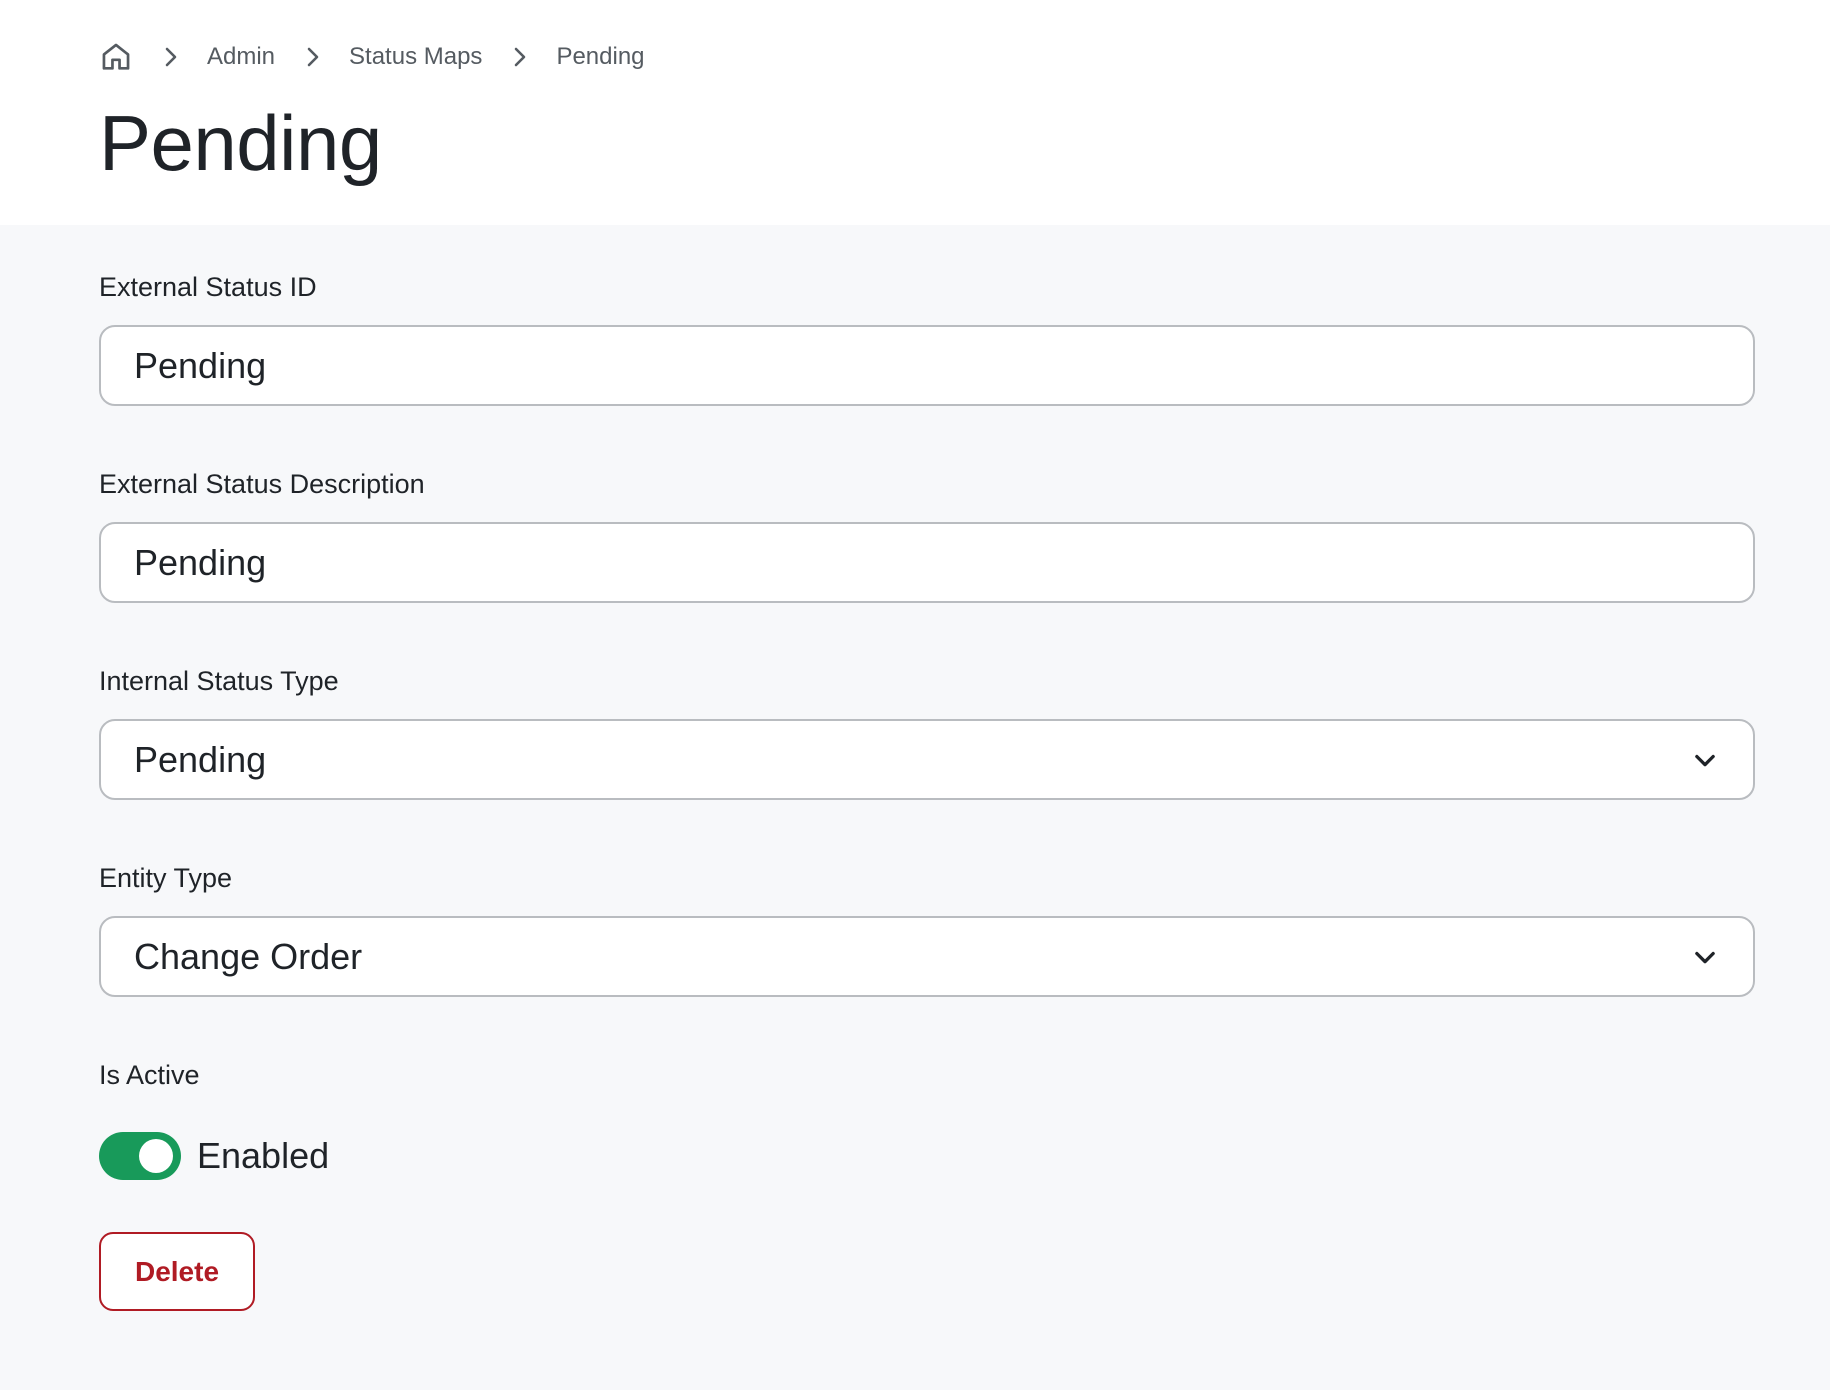  I want to click on external-status-id-label: External Status ID, so click(208, 287).